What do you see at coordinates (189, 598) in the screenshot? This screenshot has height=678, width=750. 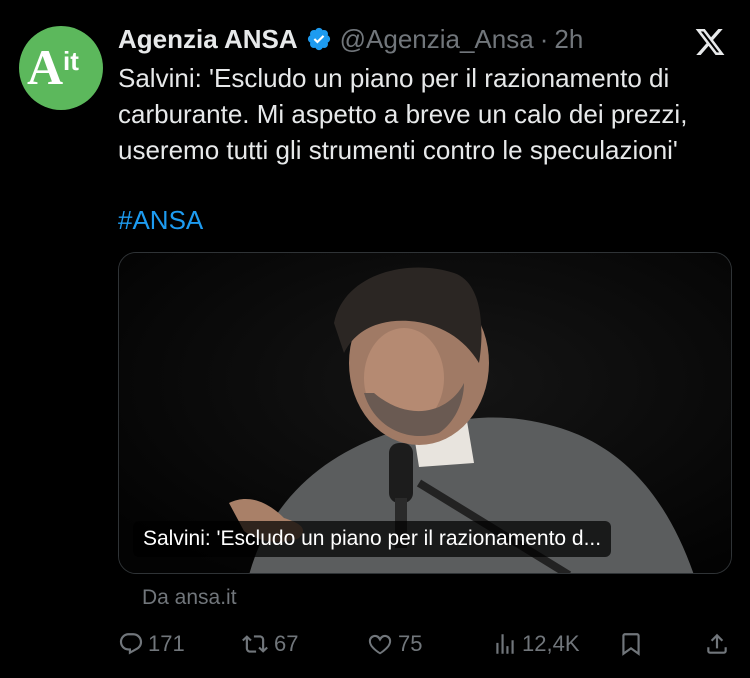 I see `card-source: Da ansa.it` at bounding box center [189, 598].